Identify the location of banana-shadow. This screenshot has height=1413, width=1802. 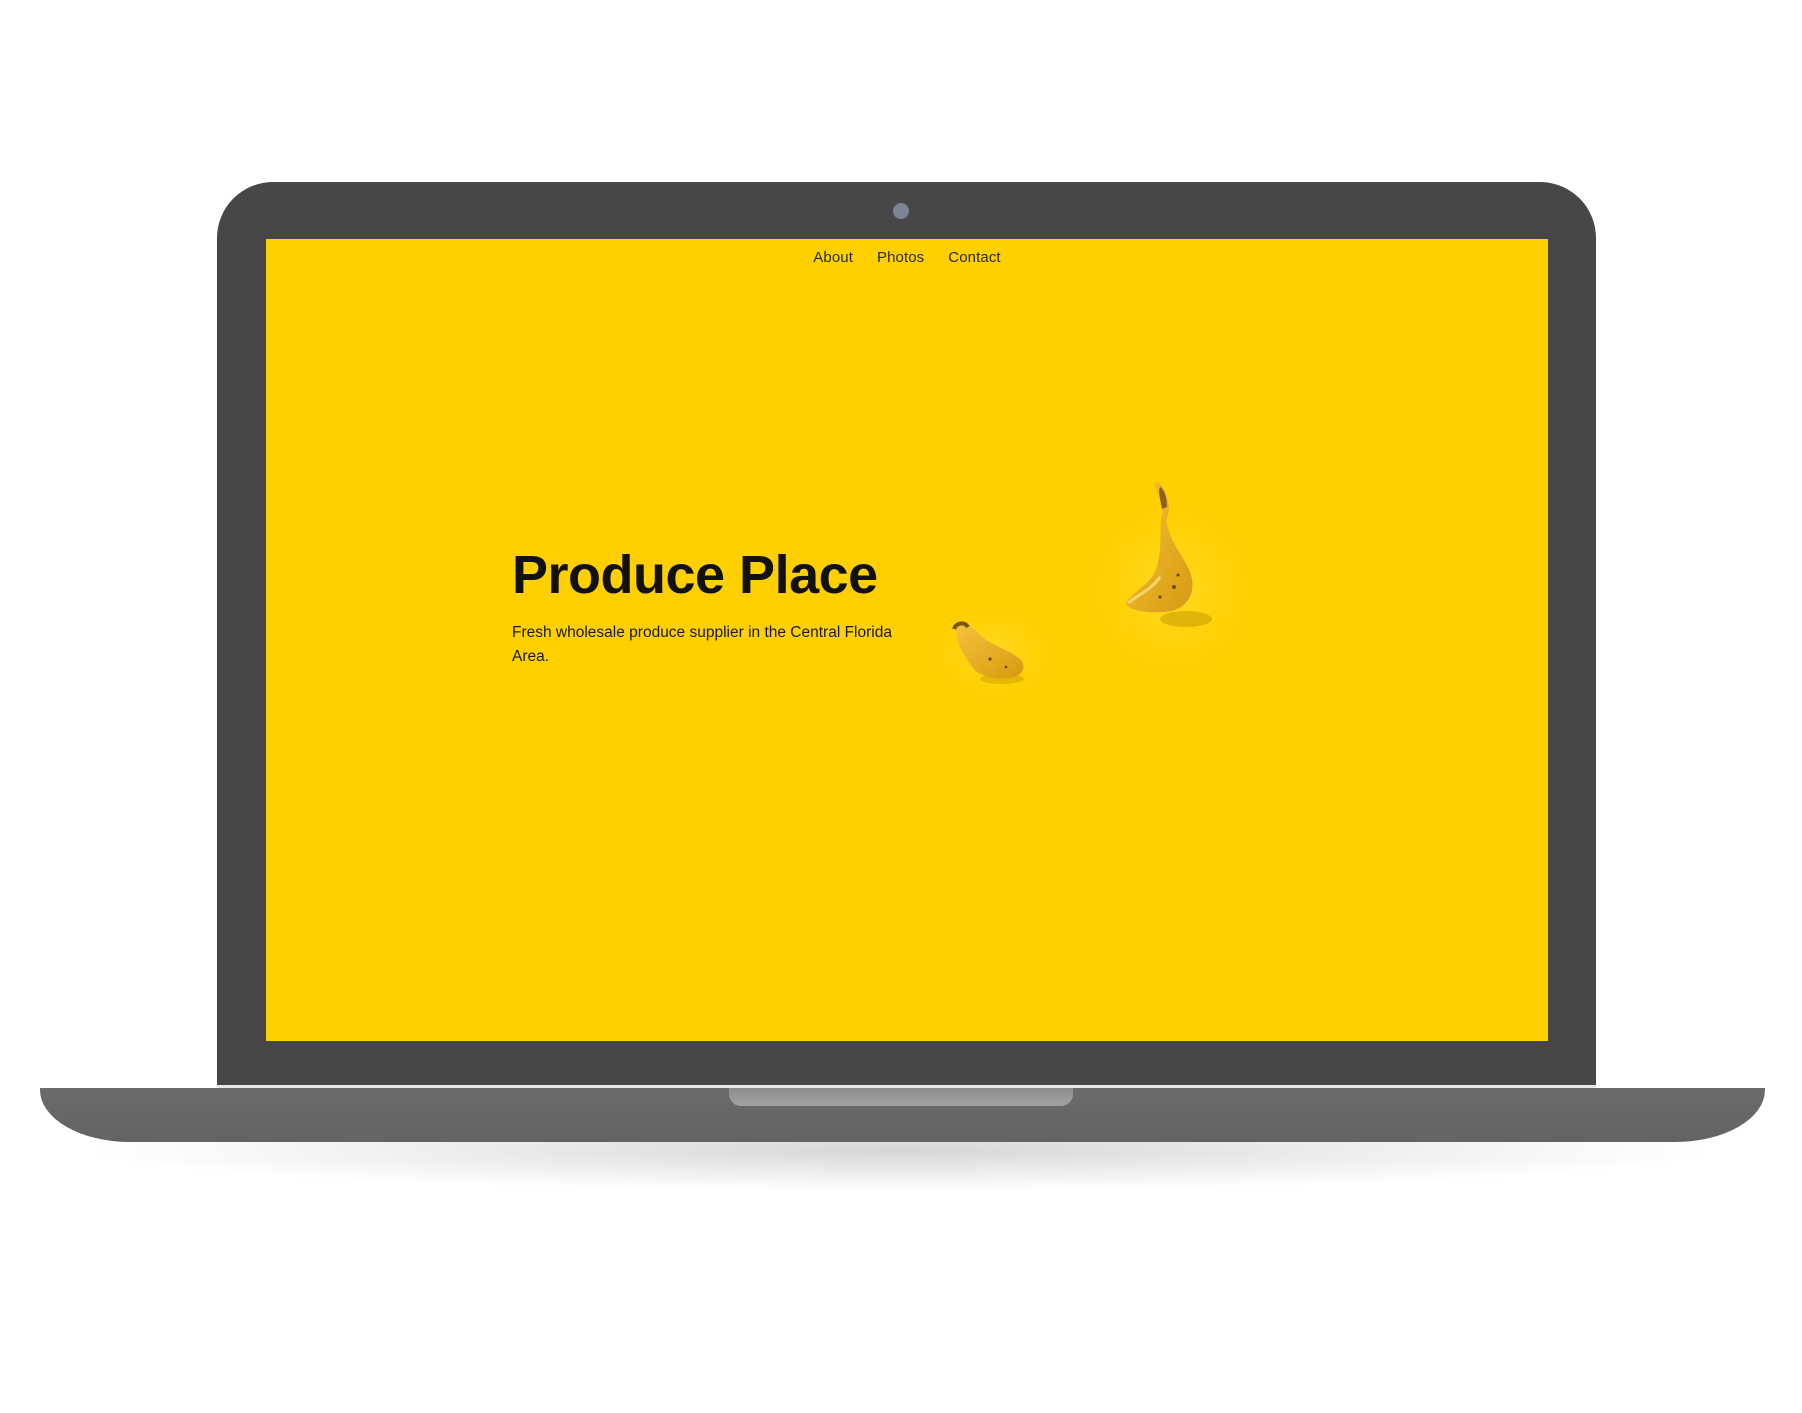
(1186, 619).